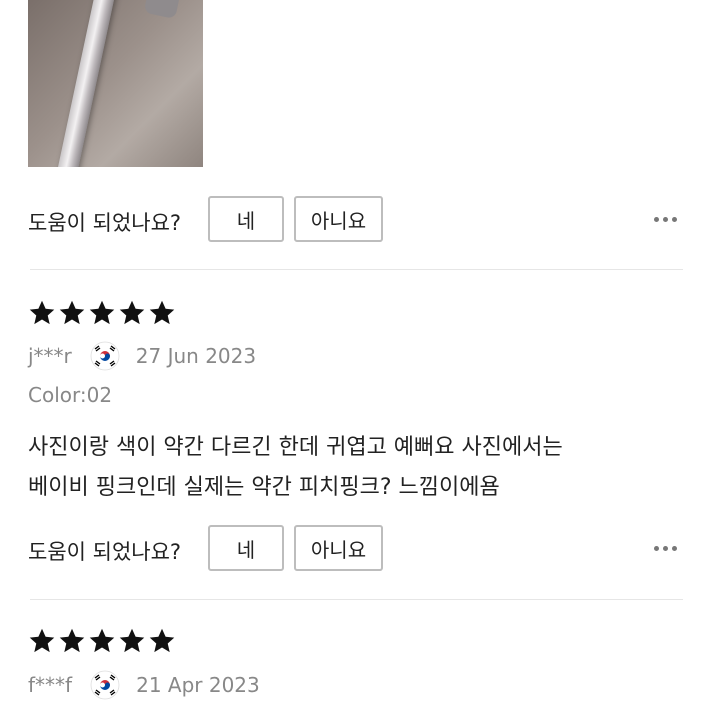 The height and width of the screenshot is (710, 710). Describe the element at coordinates (295, 447) in the screenshot. I see `review-text-line: 사진이랑 색이 약간 다르긴 한데 귀엽고 예뻐요 사진에서는` at that location.